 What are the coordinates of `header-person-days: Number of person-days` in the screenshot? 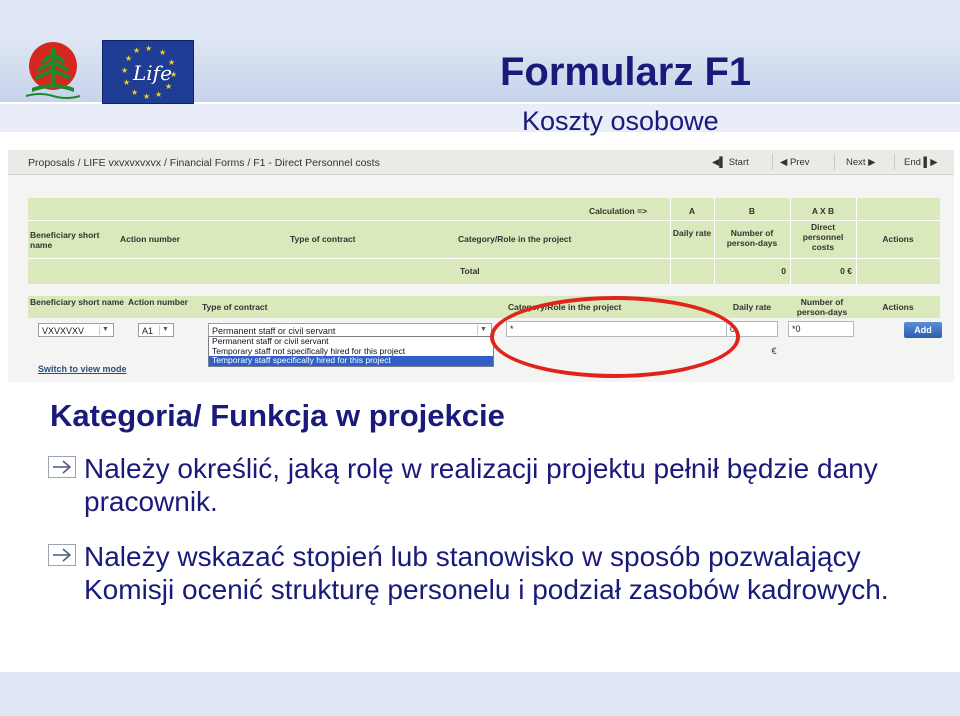 It's located at (752, 238).